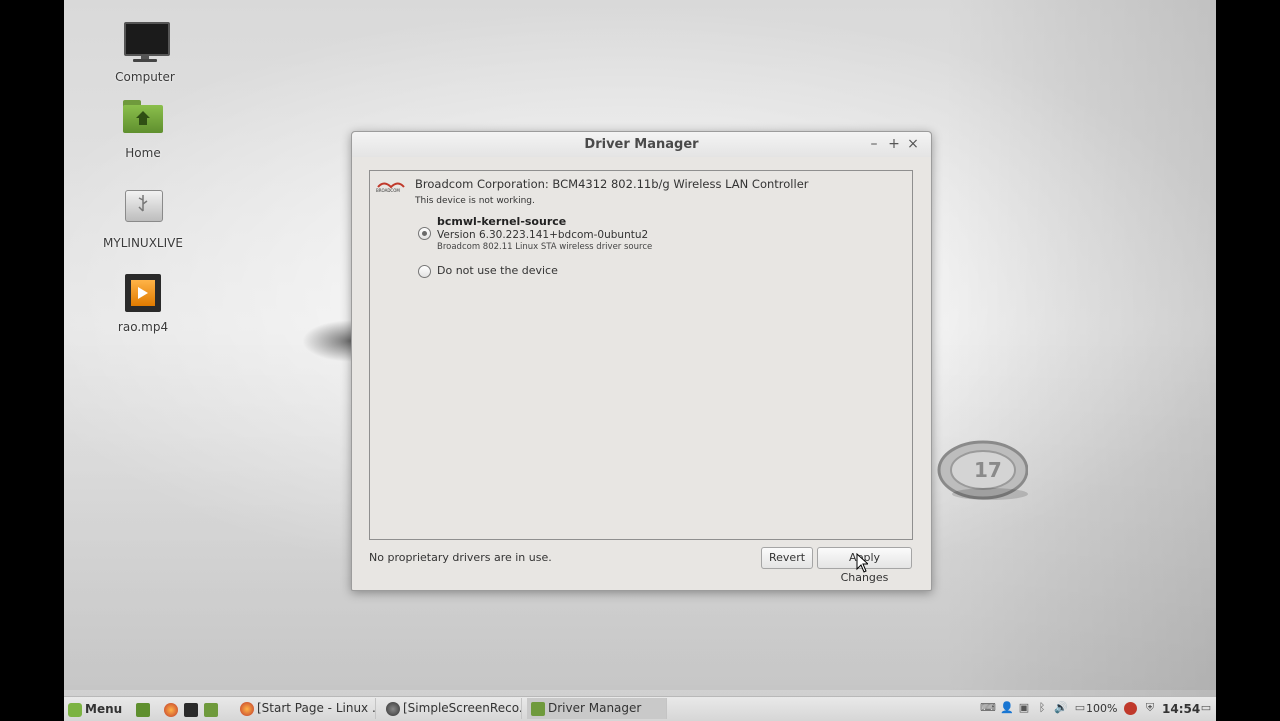  Describe the element at coordinates (497, 270) in the screenshot. I see `driver-option-none-label: Do not use the device` at that location.